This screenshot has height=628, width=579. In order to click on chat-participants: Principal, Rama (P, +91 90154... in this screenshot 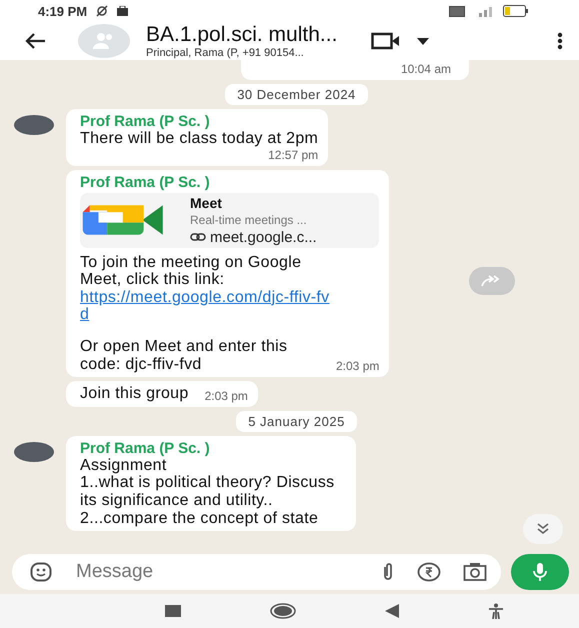, I will do `click(225, 53)`.